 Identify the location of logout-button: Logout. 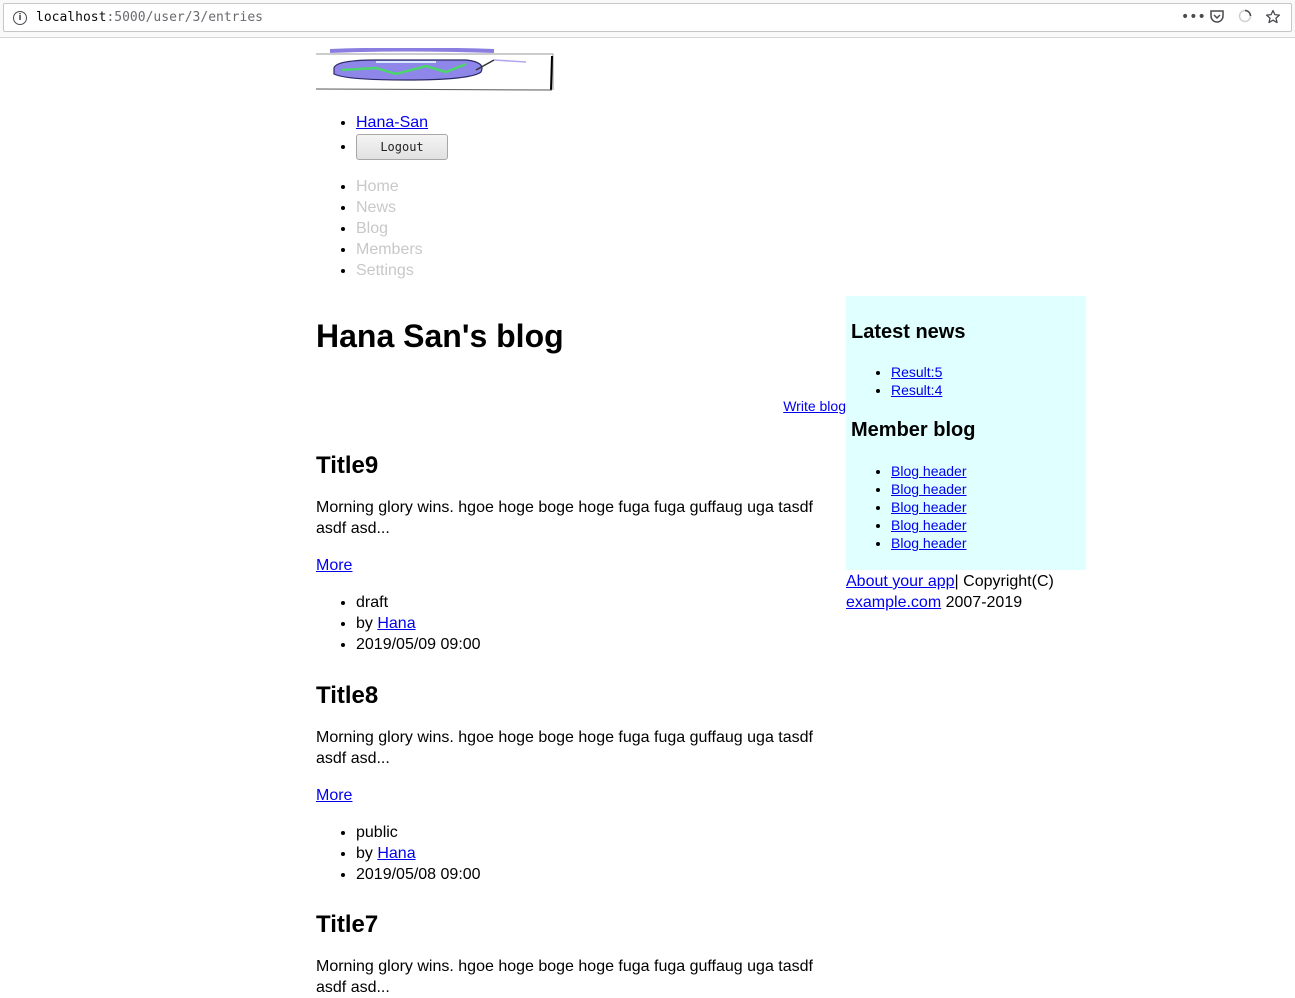
(402, 147).